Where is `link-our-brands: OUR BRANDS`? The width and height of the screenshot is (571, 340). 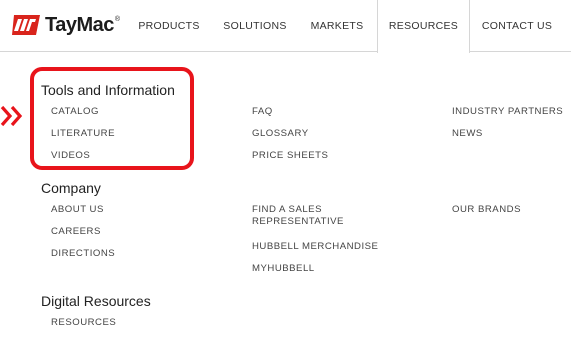 link-our-brands: OUR BRANDS is located at coordinates (486, 210).